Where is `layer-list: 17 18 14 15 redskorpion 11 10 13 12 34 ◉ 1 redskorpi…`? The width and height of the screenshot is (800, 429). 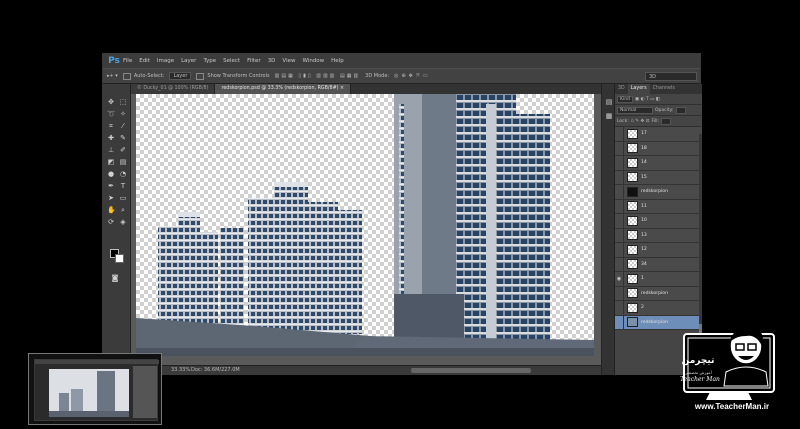
layer-list: 17 18 14 15 redskorpion 11 10 13 12 34 ◉ 1 redskorpi… is located at coordinates (658, 228).